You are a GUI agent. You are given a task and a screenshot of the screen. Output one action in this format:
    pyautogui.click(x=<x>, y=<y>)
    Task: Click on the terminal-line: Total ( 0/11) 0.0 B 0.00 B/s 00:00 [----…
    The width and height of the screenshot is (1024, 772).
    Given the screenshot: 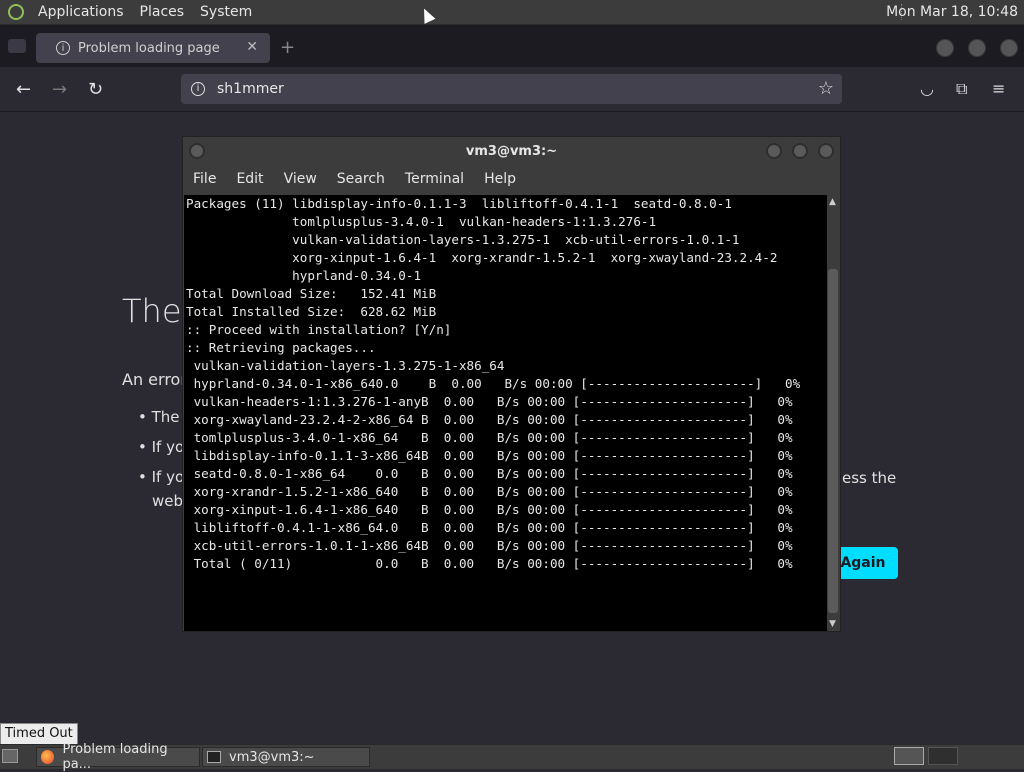 What is the action you would take?
    pyautogui.click(x=489, y=563)
    